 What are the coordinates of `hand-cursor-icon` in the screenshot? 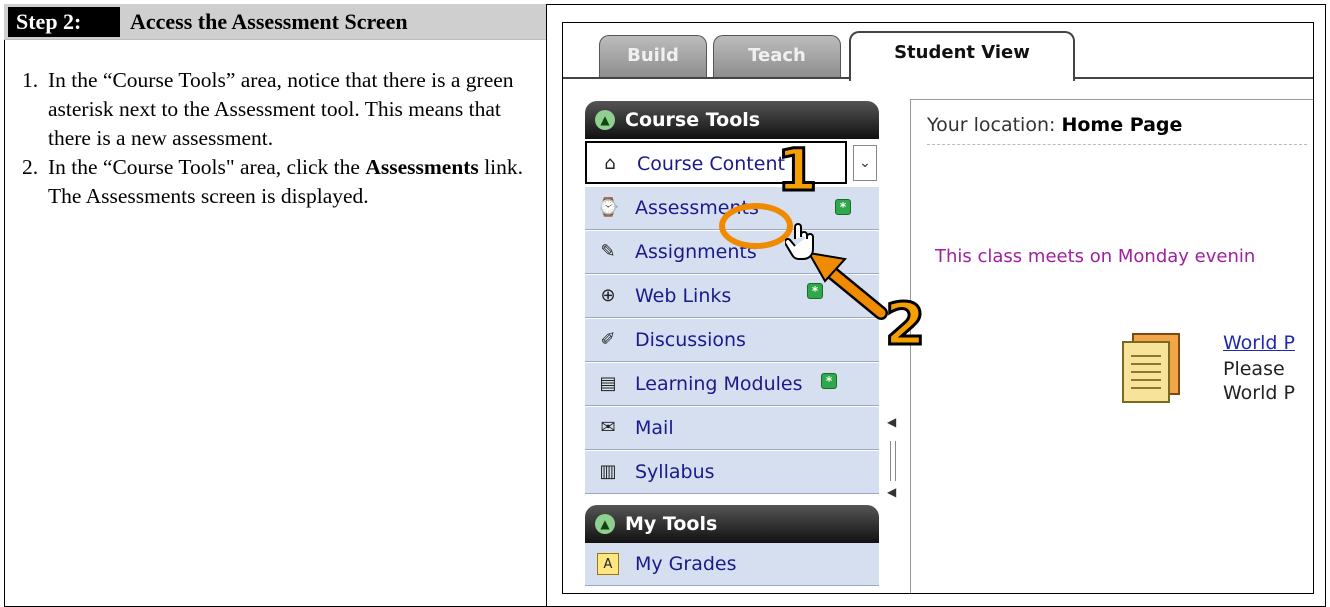 It's located at (799, 241).